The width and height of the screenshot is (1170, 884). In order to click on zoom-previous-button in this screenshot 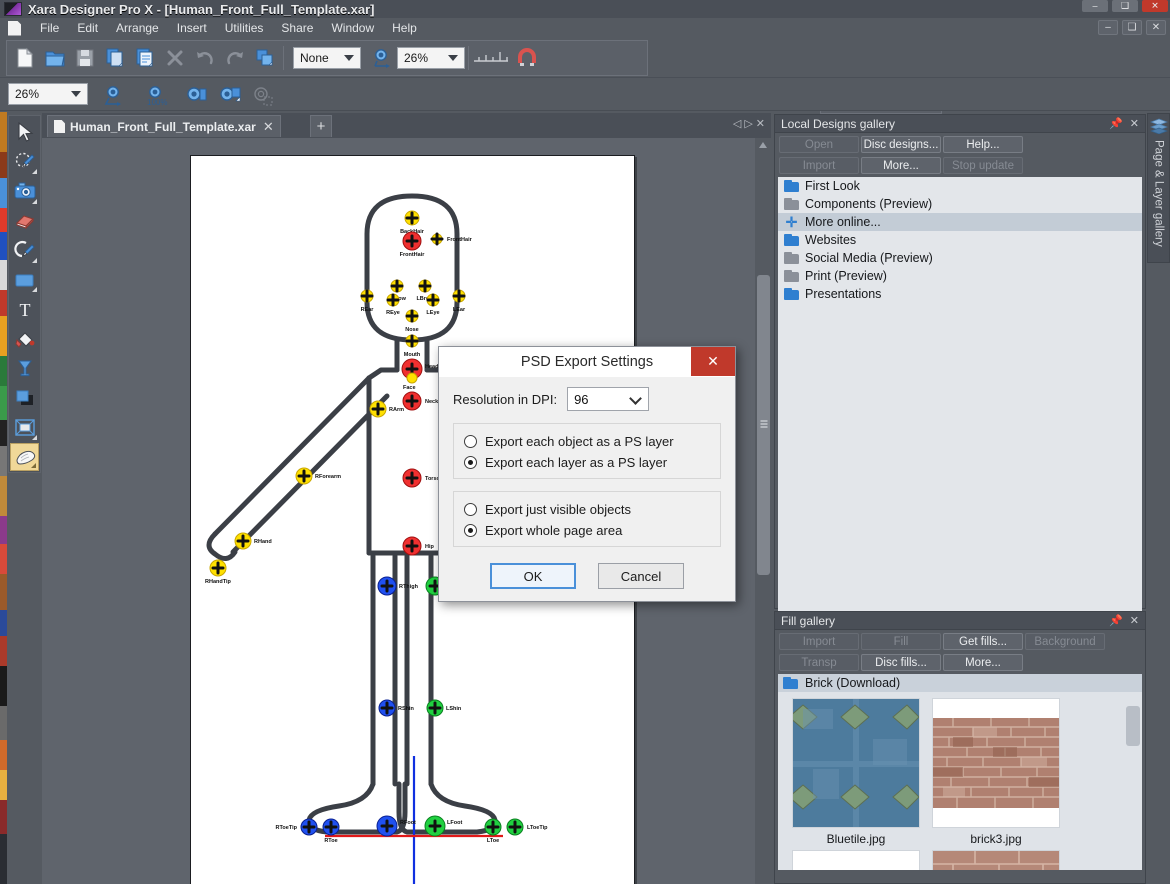, I will do `click(263, 96)`.